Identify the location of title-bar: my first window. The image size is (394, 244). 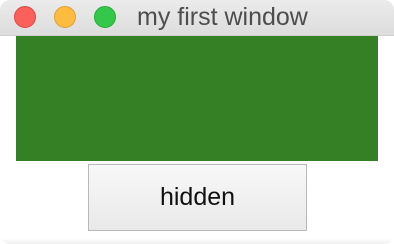
(197, 18).